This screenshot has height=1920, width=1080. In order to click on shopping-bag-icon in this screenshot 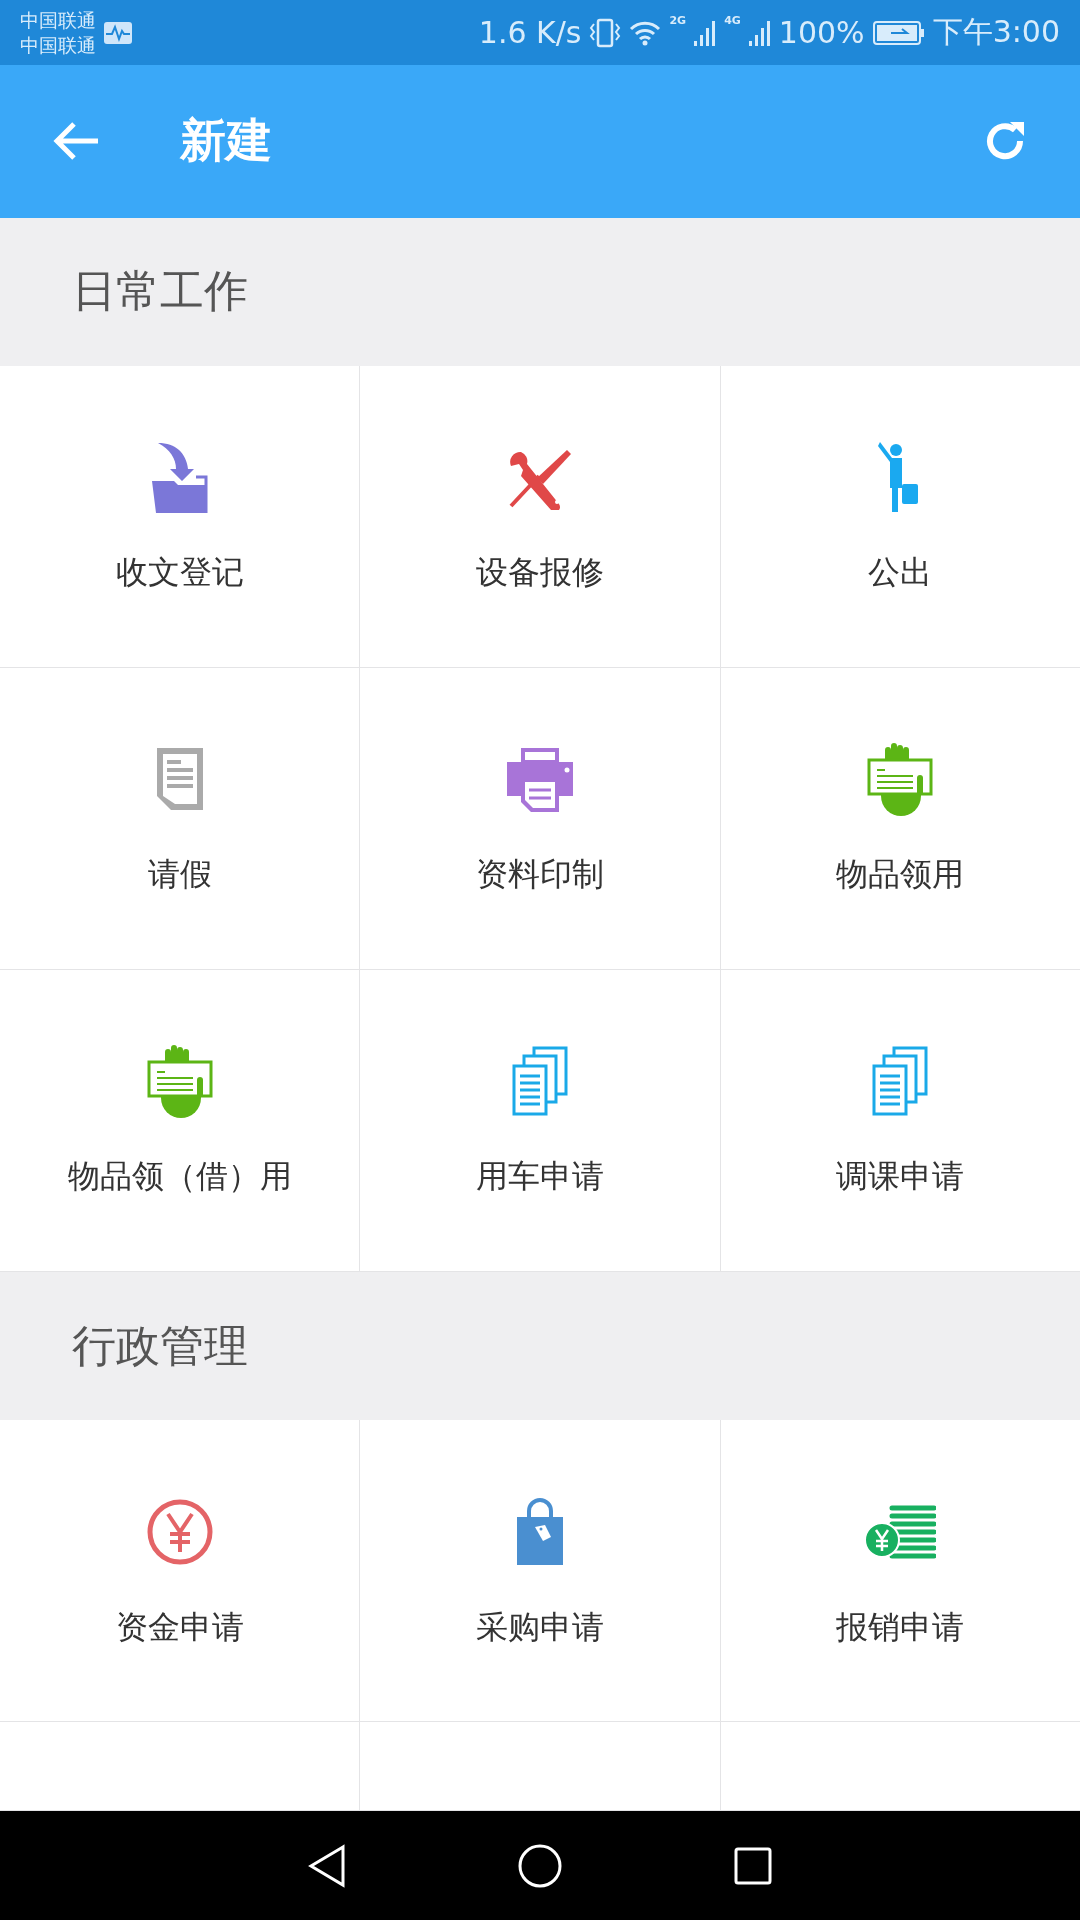, I will do `click(540, 1531)`.